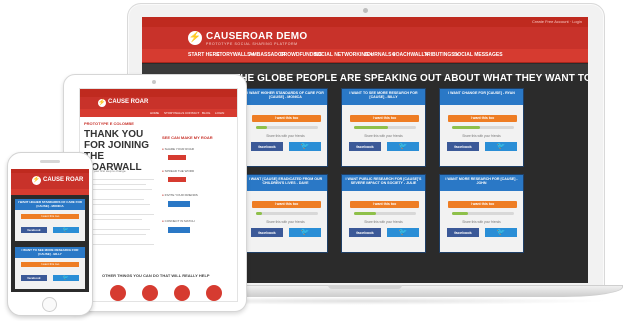 Image resolution: width=626 pixels, height=321 pixels. Describe the element at coordinates (204, 55) in the screenshot. I see `nav-start-here: START HERE` at that location.